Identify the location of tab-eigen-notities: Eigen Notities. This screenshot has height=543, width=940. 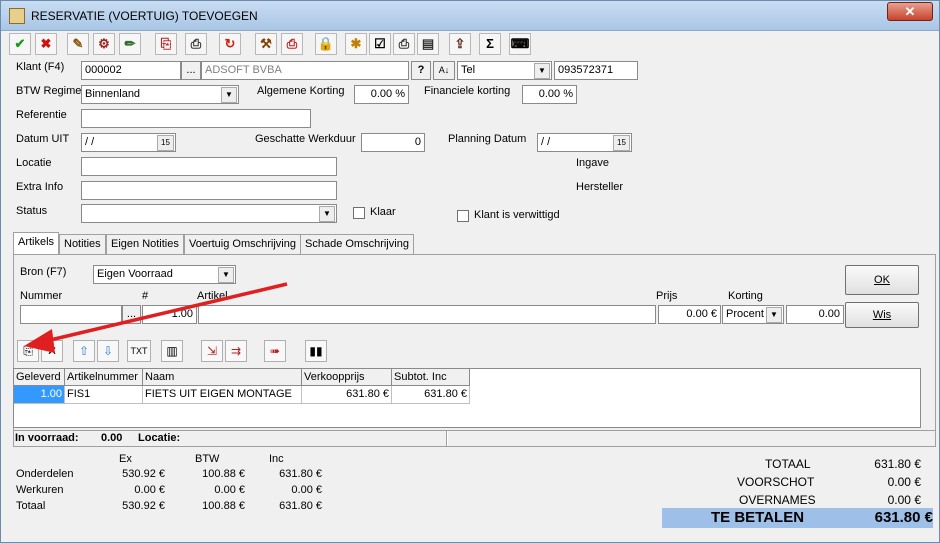
(145, 244).